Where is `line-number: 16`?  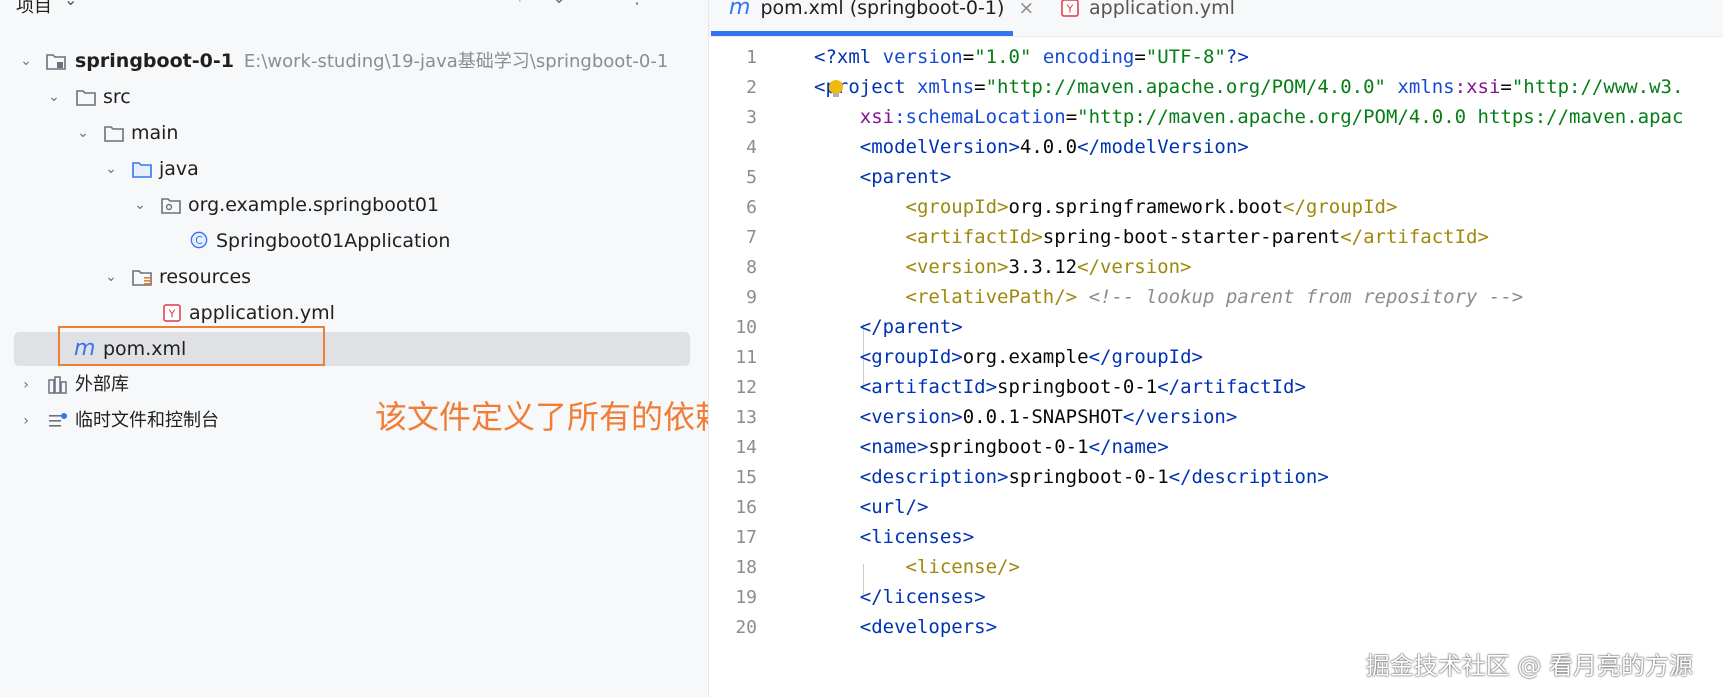 line-number: 16 is located at coordinates (733, 507).